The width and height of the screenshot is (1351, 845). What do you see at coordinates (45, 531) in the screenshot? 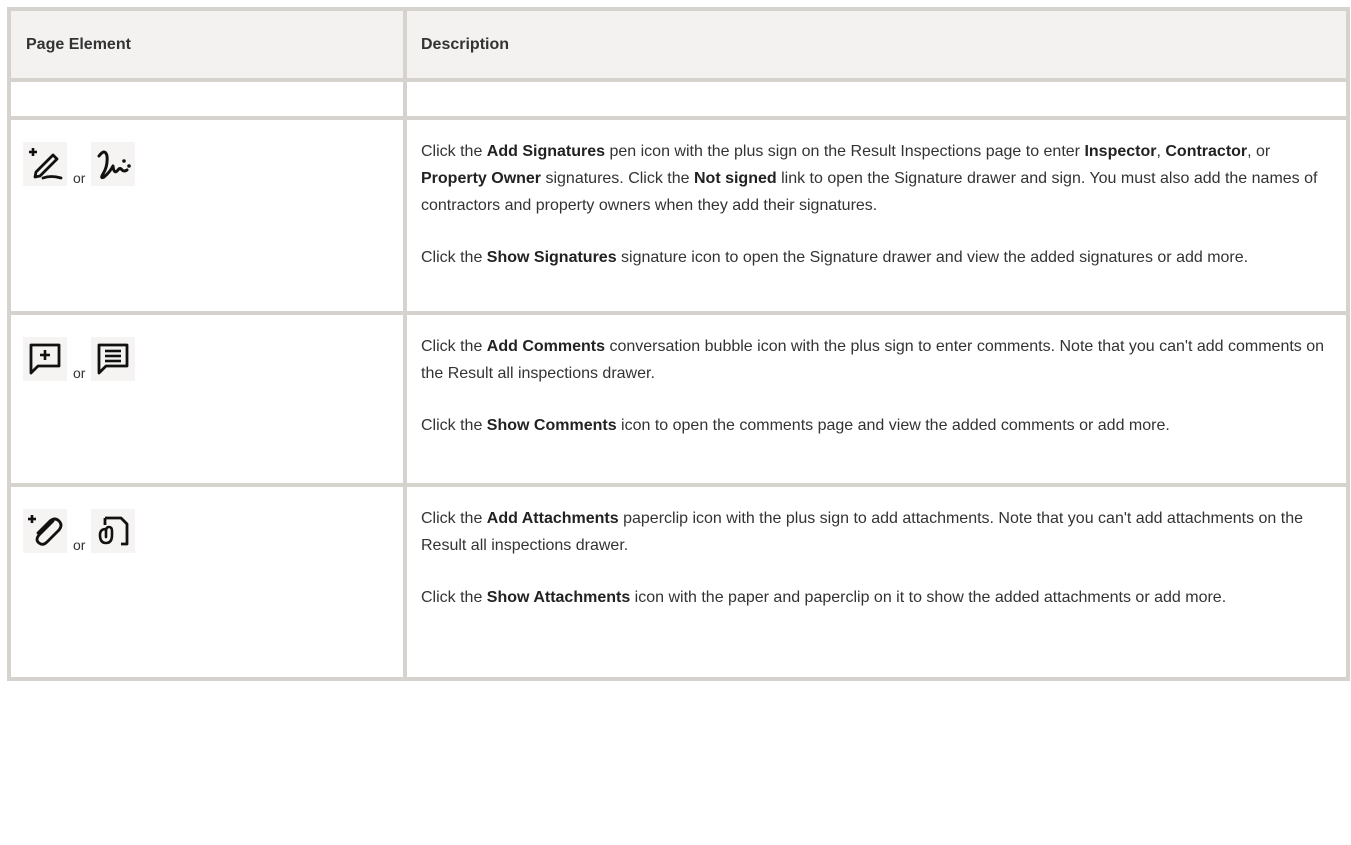
I see `add-attachment-icon` at bounding box center [45, 531].